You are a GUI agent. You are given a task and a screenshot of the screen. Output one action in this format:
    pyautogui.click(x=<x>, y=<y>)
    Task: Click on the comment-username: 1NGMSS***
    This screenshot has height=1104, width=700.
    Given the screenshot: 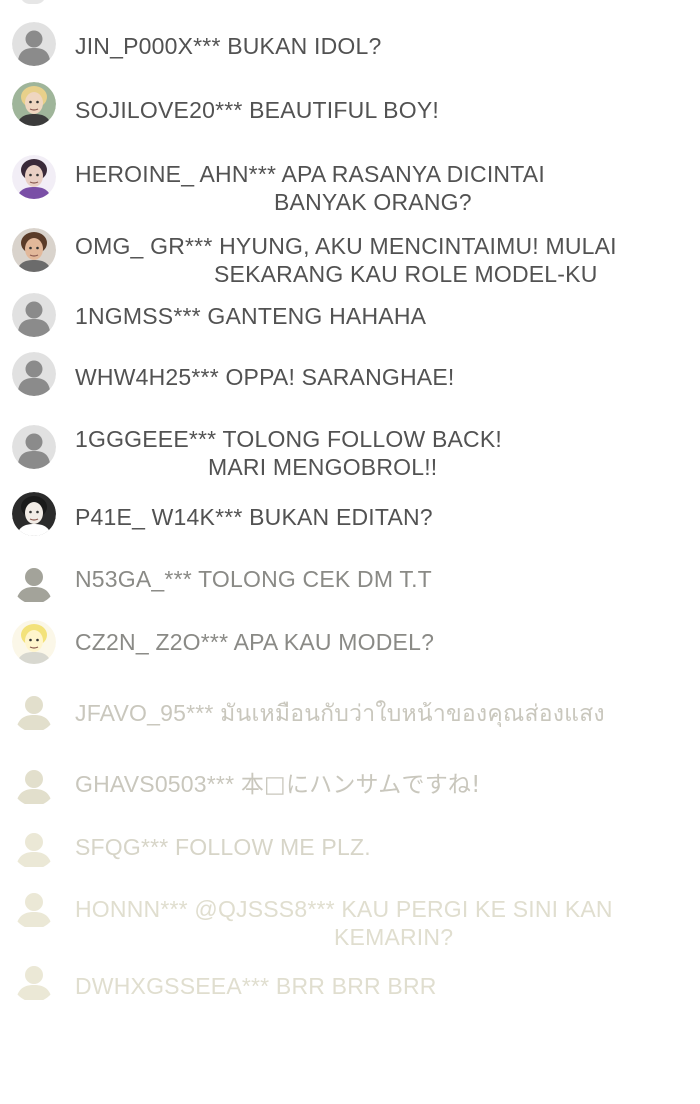 What is the action you would take?
    pyautogui.click(x=138, y=316)
    